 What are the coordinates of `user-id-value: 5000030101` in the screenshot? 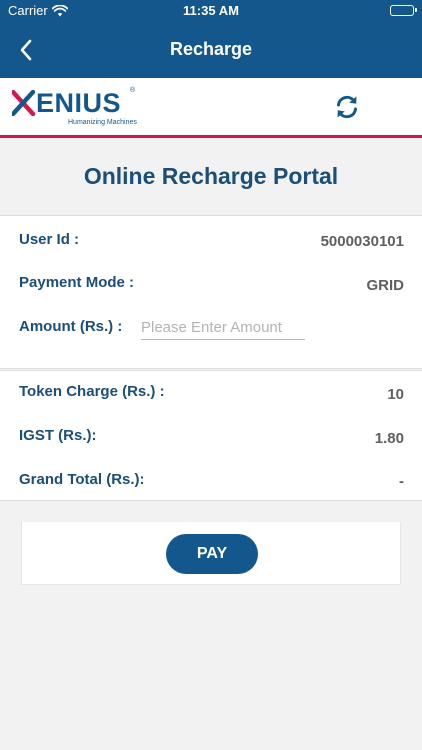 It's located at (362, 241).